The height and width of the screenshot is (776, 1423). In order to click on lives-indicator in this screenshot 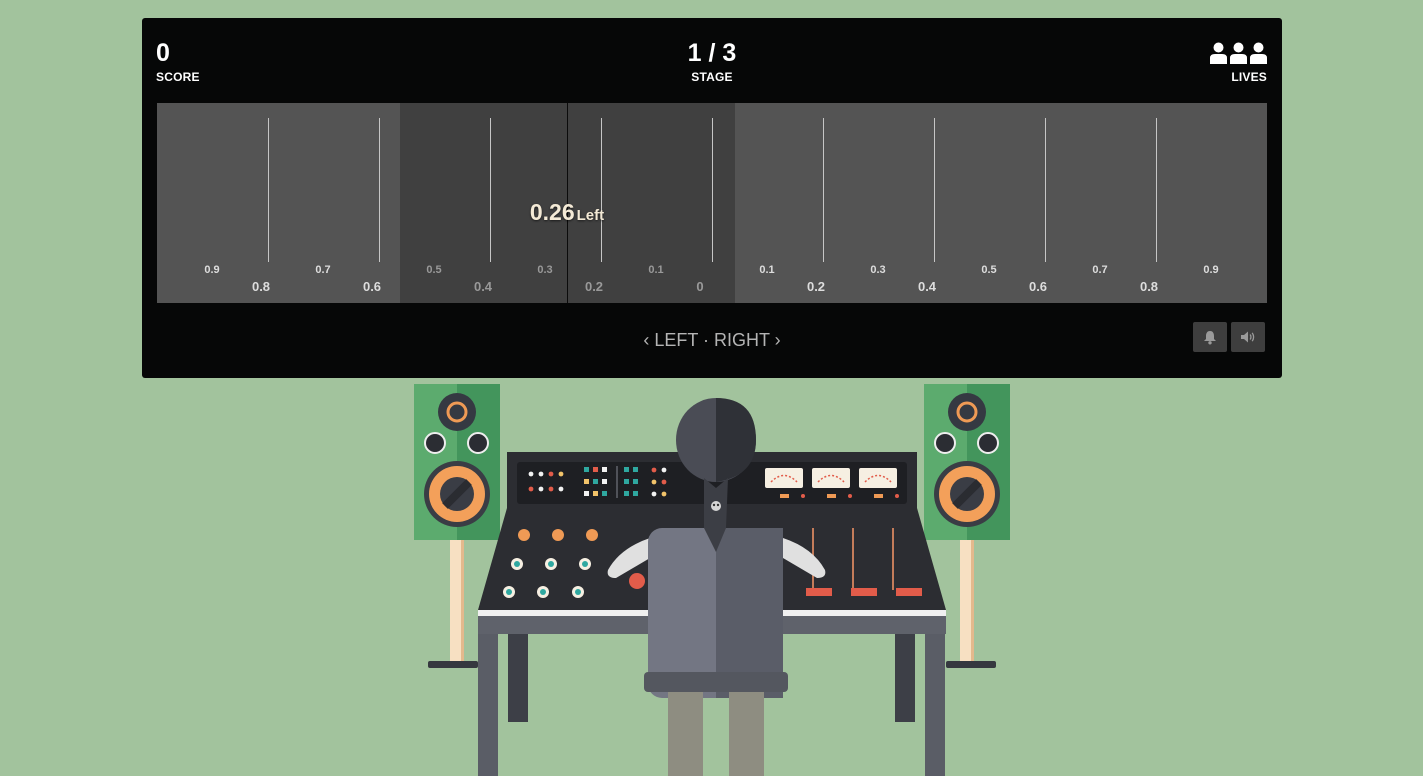, I will do `click(1238, 54)`.